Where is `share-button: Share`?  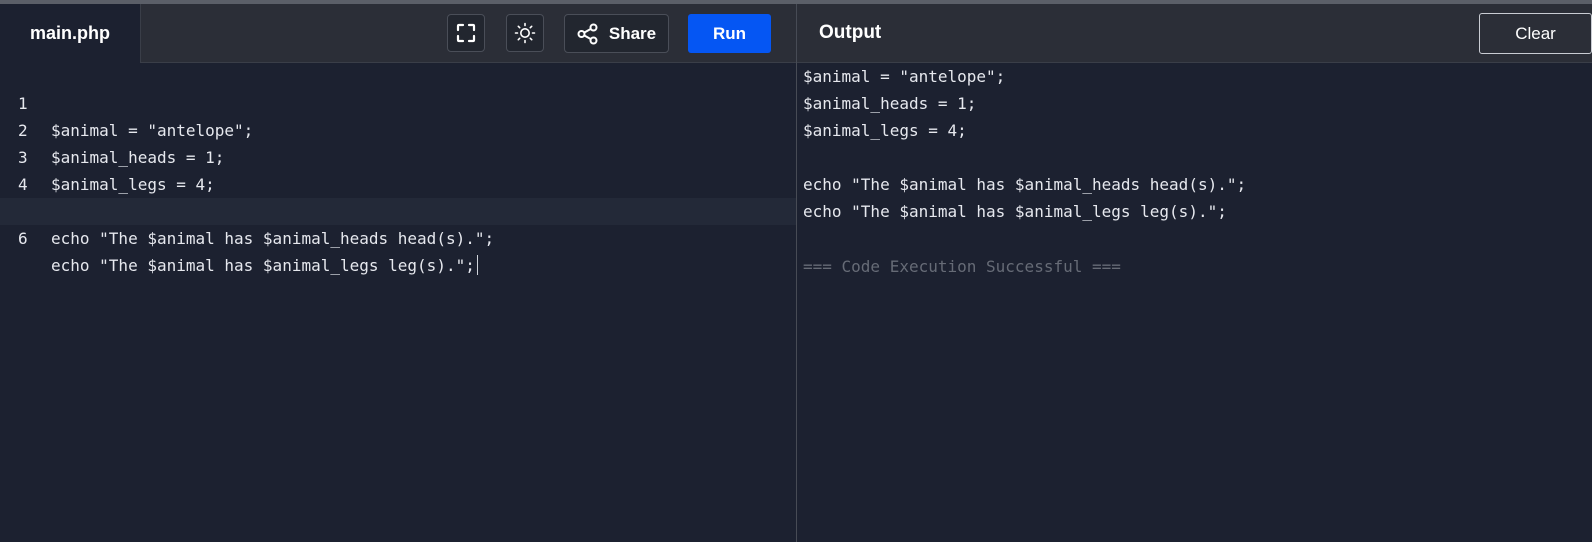 share-button: Share is located at coordinates (616, 33).